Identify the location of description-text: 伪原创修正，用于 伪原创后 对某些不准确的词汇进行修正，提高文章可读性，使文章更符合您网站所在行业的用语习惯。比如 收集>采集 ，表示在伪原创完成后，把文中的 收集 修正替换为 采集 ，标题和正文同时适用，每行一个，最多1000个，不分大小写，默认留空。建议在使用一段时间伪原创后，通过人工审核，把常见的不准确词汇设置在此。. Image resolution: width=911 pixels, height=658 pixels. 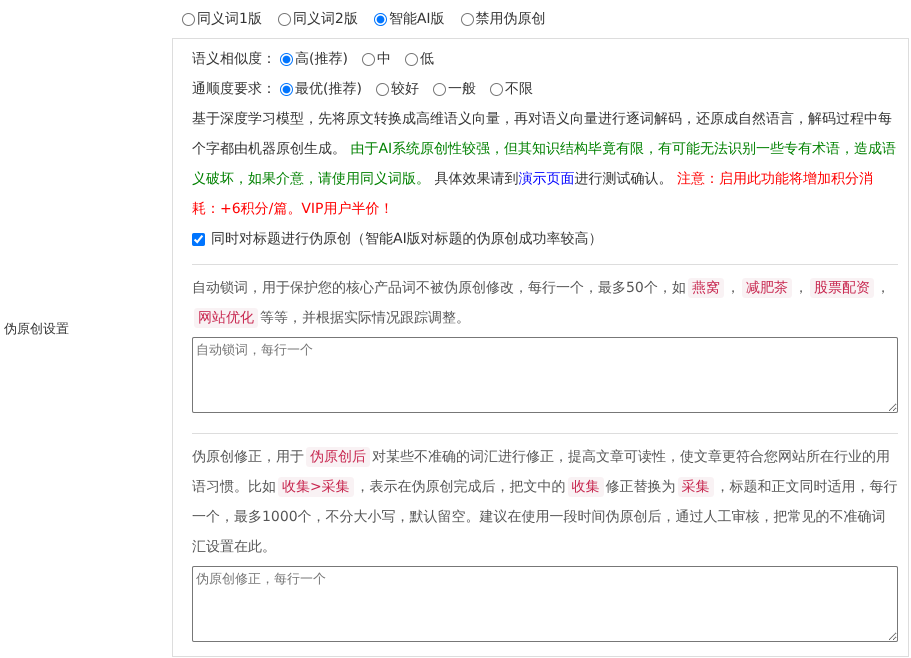
(545, 501).